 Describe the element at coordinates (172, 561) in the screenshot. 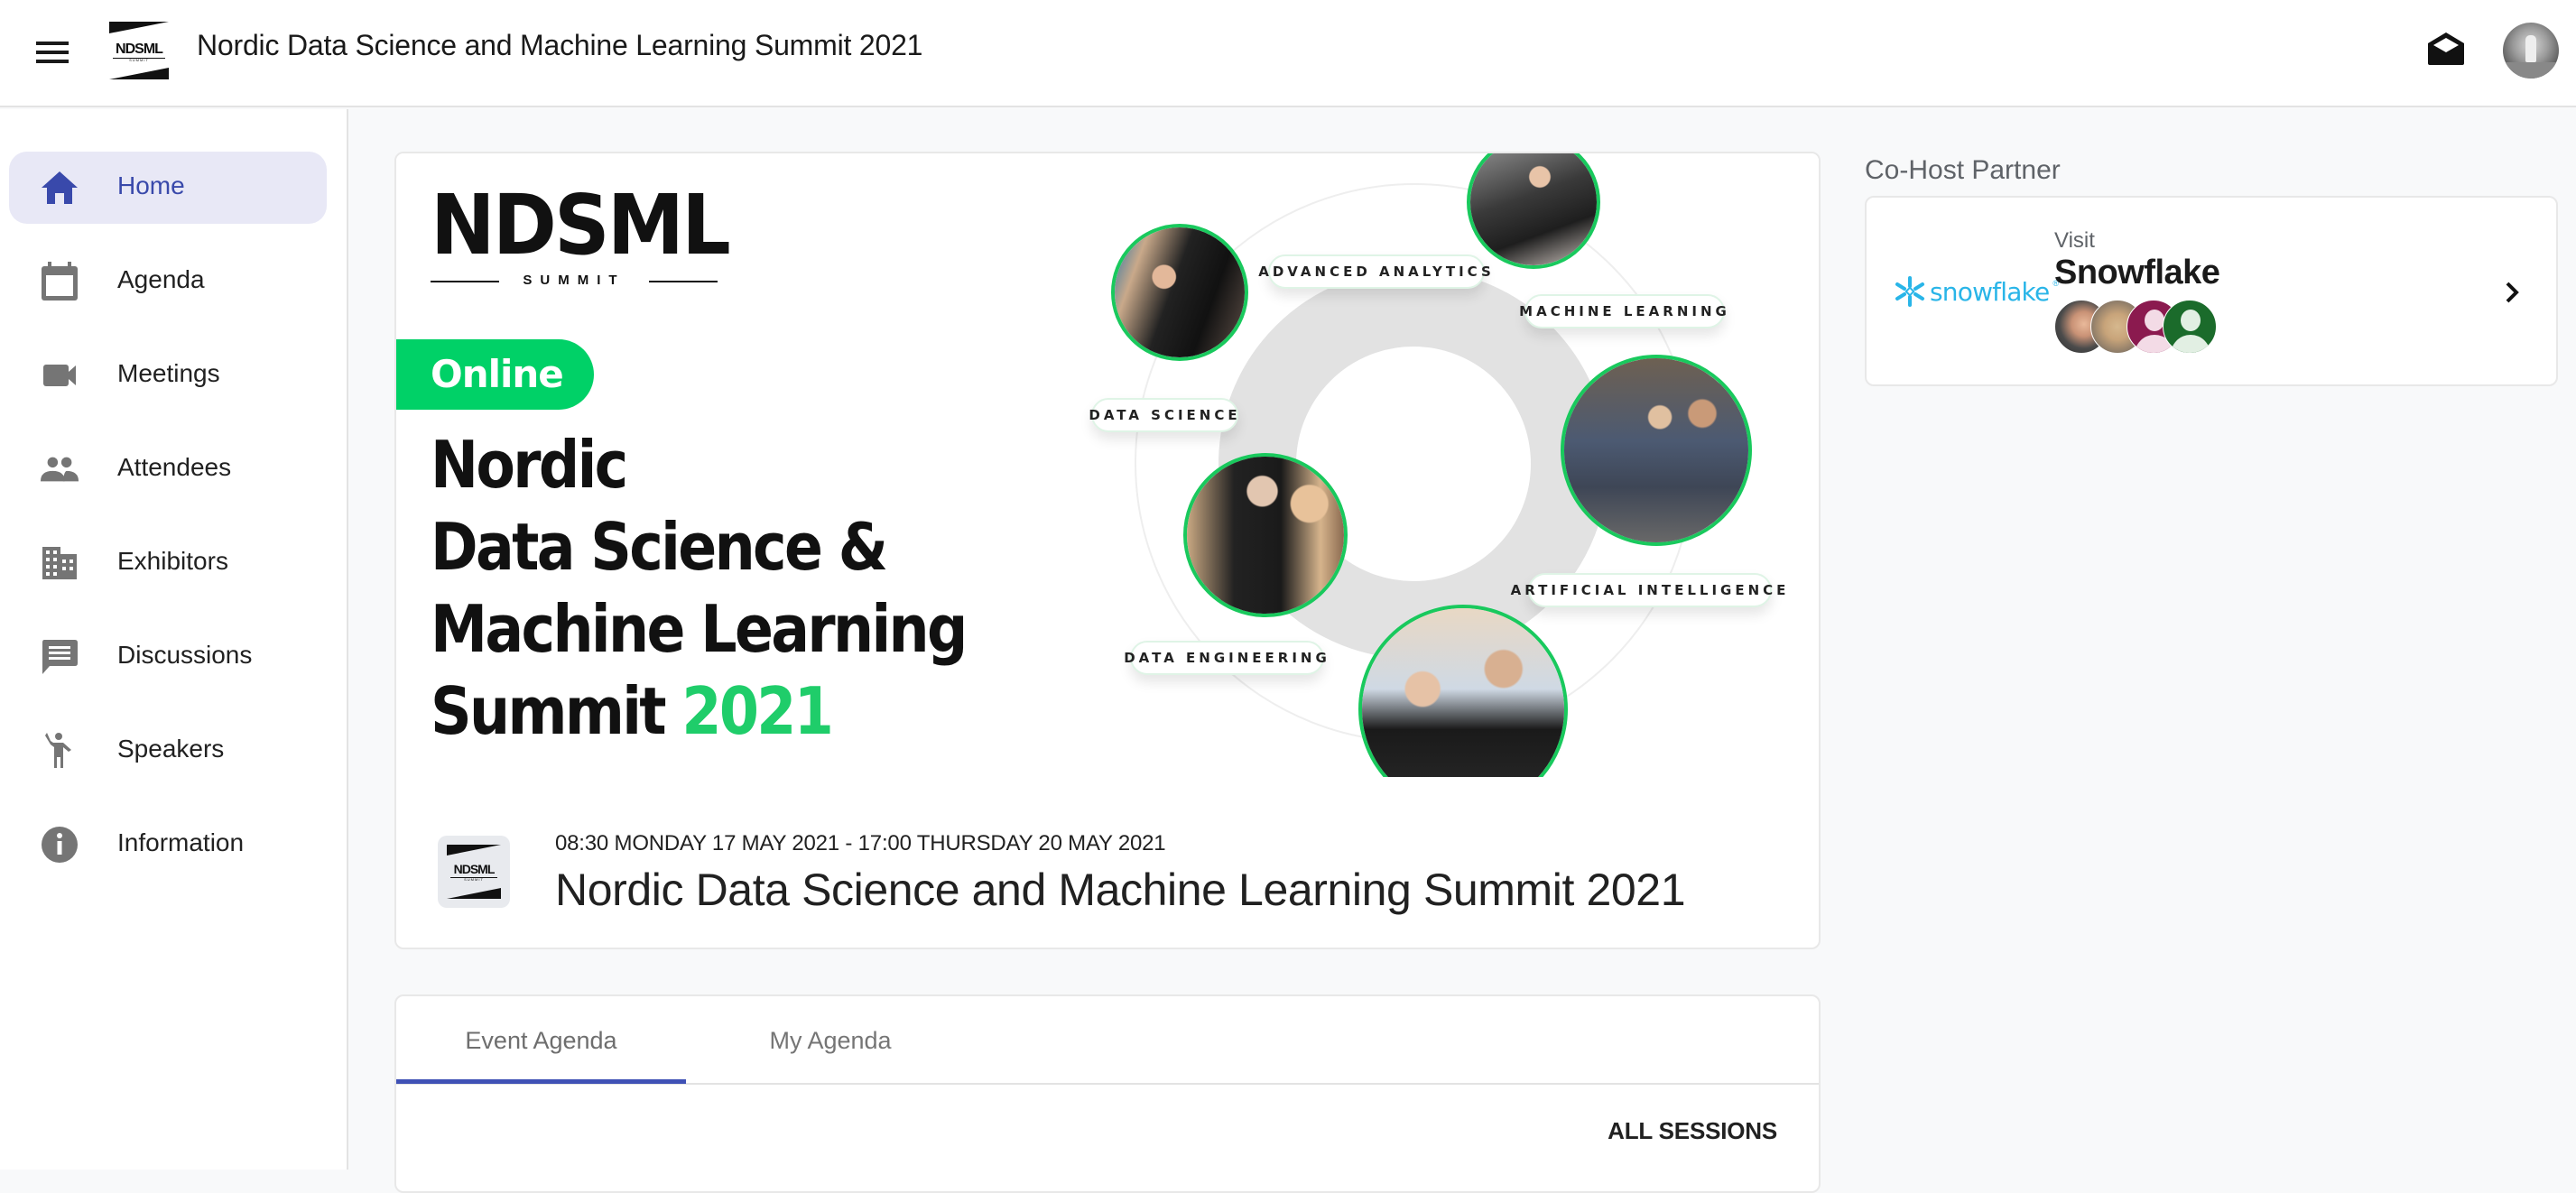

I see `sidebar-item-label: Exhibitors` at that location.